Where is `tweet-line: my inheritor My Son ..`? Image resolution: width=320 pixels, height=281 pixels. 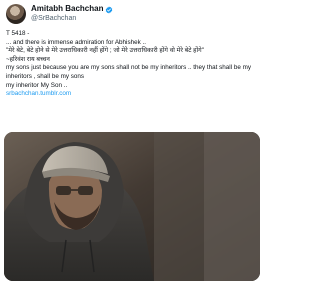 tweet-line: my inheritor My Son .. is located at coordinates (37, 85).